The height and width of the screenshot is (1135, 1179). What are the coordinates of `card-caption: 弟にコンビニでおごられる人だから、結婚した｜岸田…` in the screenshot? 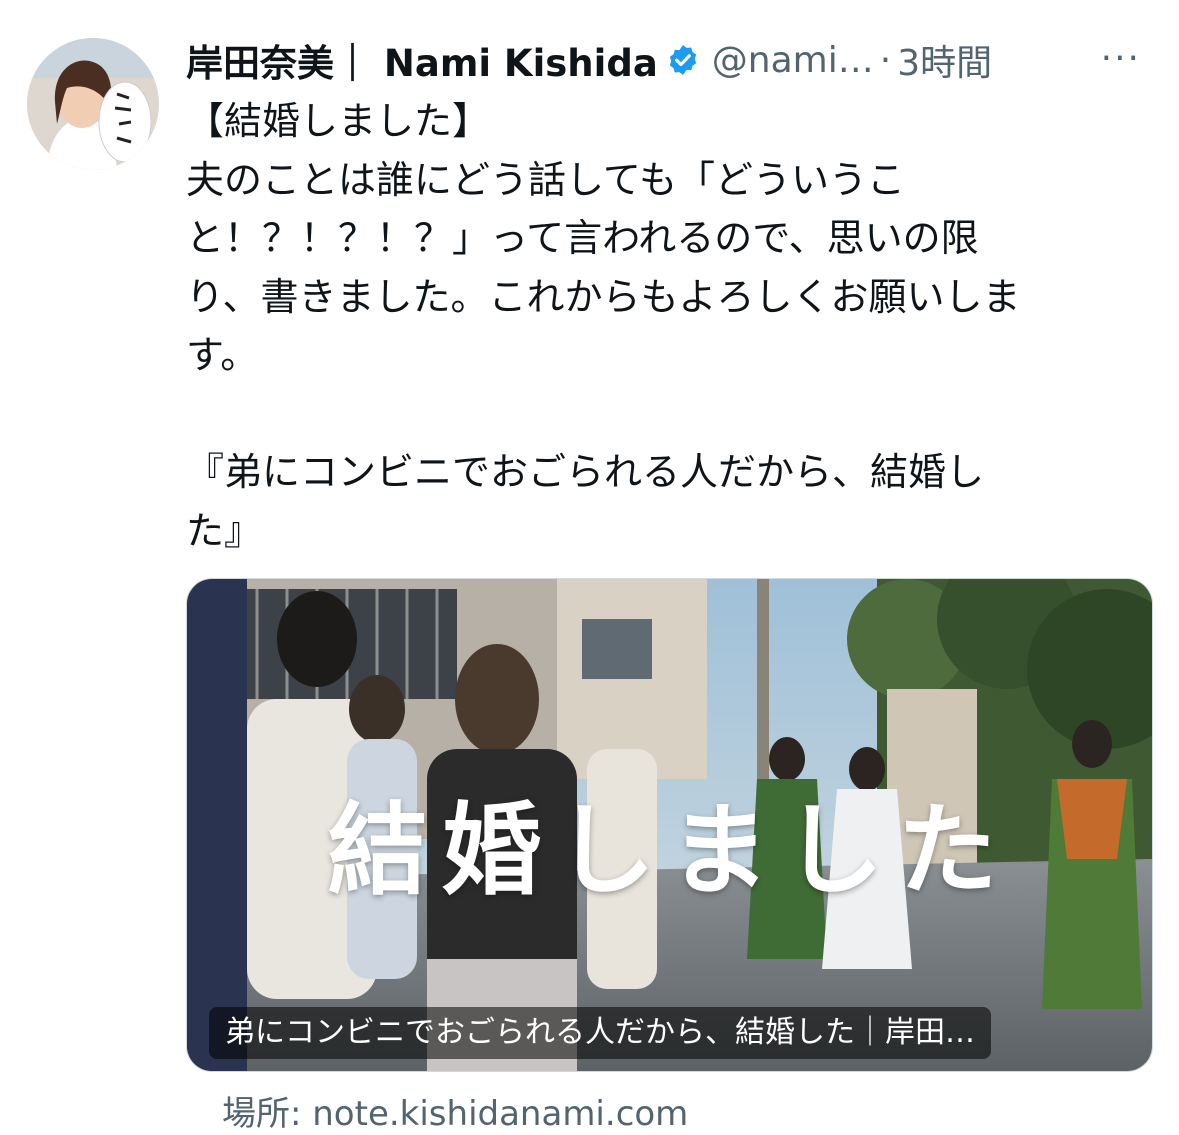 It's located at (600, 1033).